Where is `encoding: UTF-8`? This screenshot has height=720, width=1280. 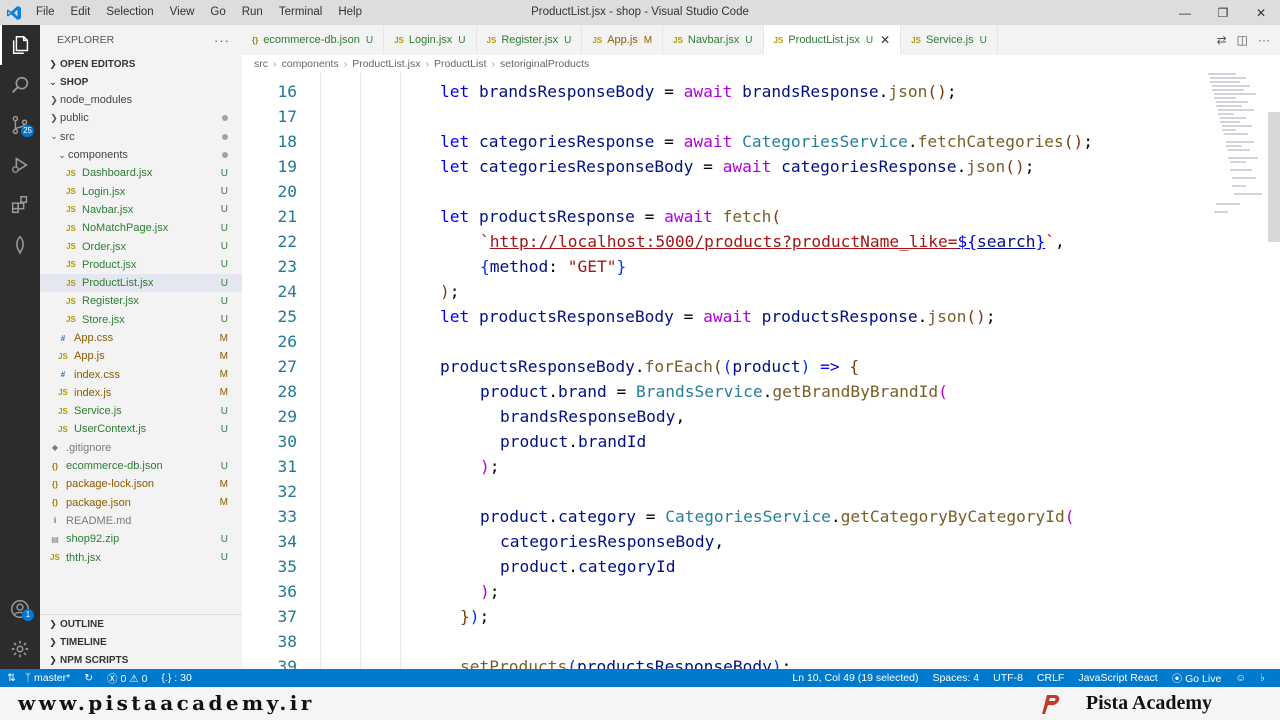 encoding: UTF-8 is located at coordinates (1008, 678).